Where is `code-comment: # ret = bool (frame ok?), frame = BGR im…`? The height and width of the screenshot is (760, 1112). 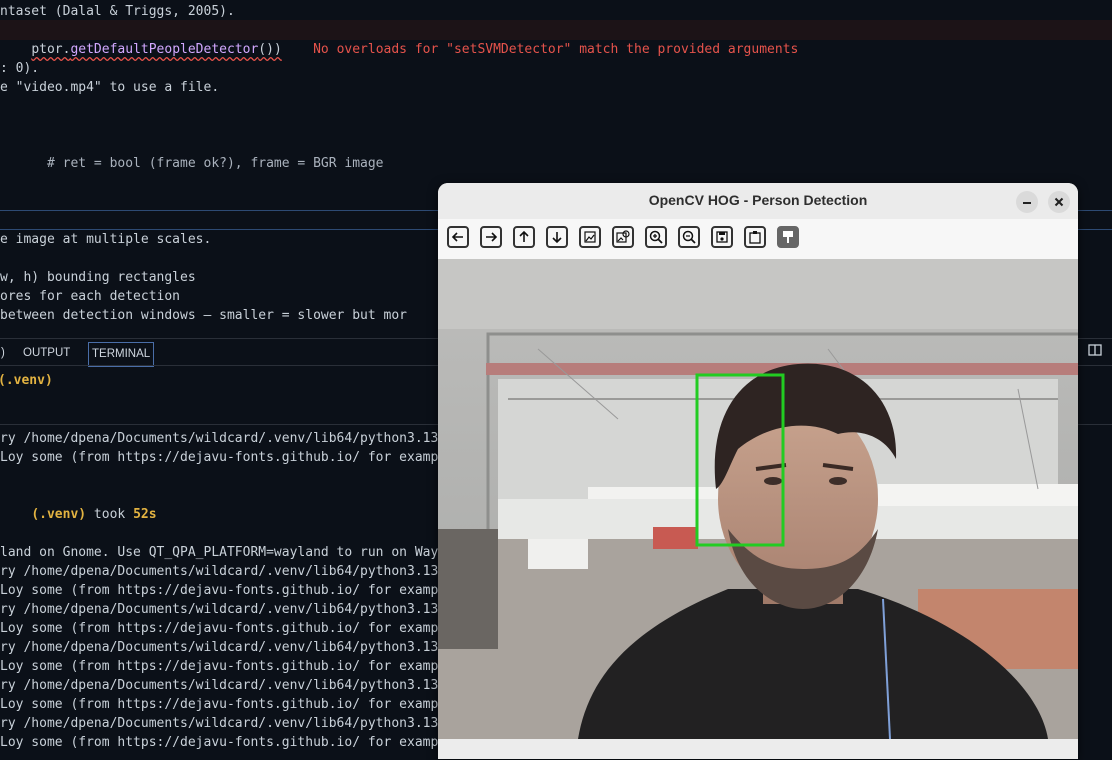 code-comment: # ret = bool (frame ok?), frame = BGR im… is located at coordinates (192, 163).